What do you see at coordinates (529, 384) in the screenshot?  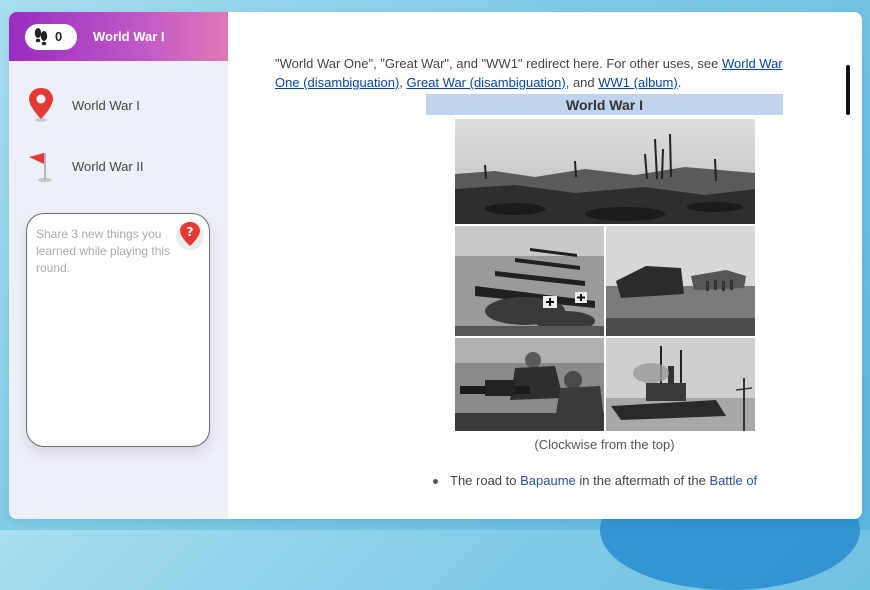 I see `machine-gun-photo` at bounding box center [529, 384].